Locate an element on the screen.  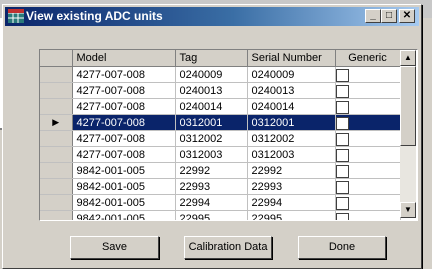
vertical-scrollbar: ▲ ▼ is located at coordinates (408, 134).